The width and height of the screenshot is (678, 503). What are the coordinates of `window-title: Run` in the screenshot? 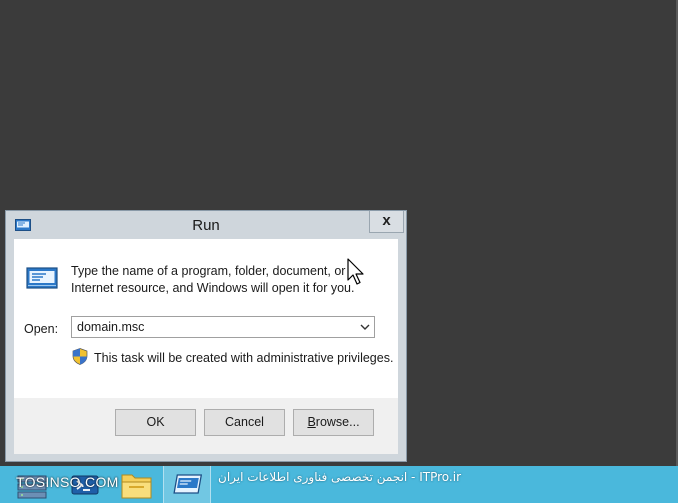 It's located at (206, 225).